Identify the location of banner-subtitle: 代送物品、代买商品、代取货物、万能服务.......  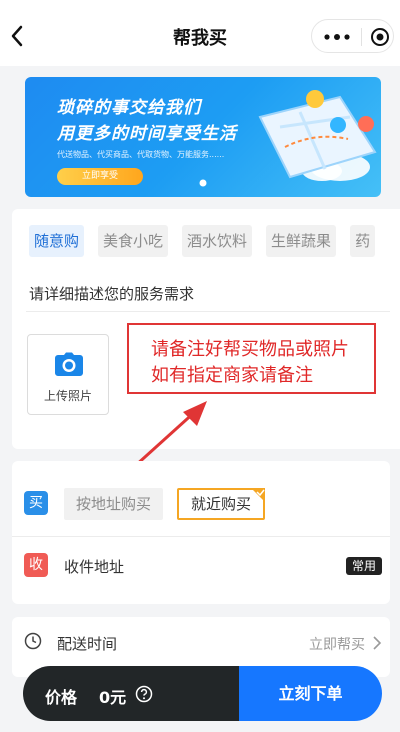
(141, 154).